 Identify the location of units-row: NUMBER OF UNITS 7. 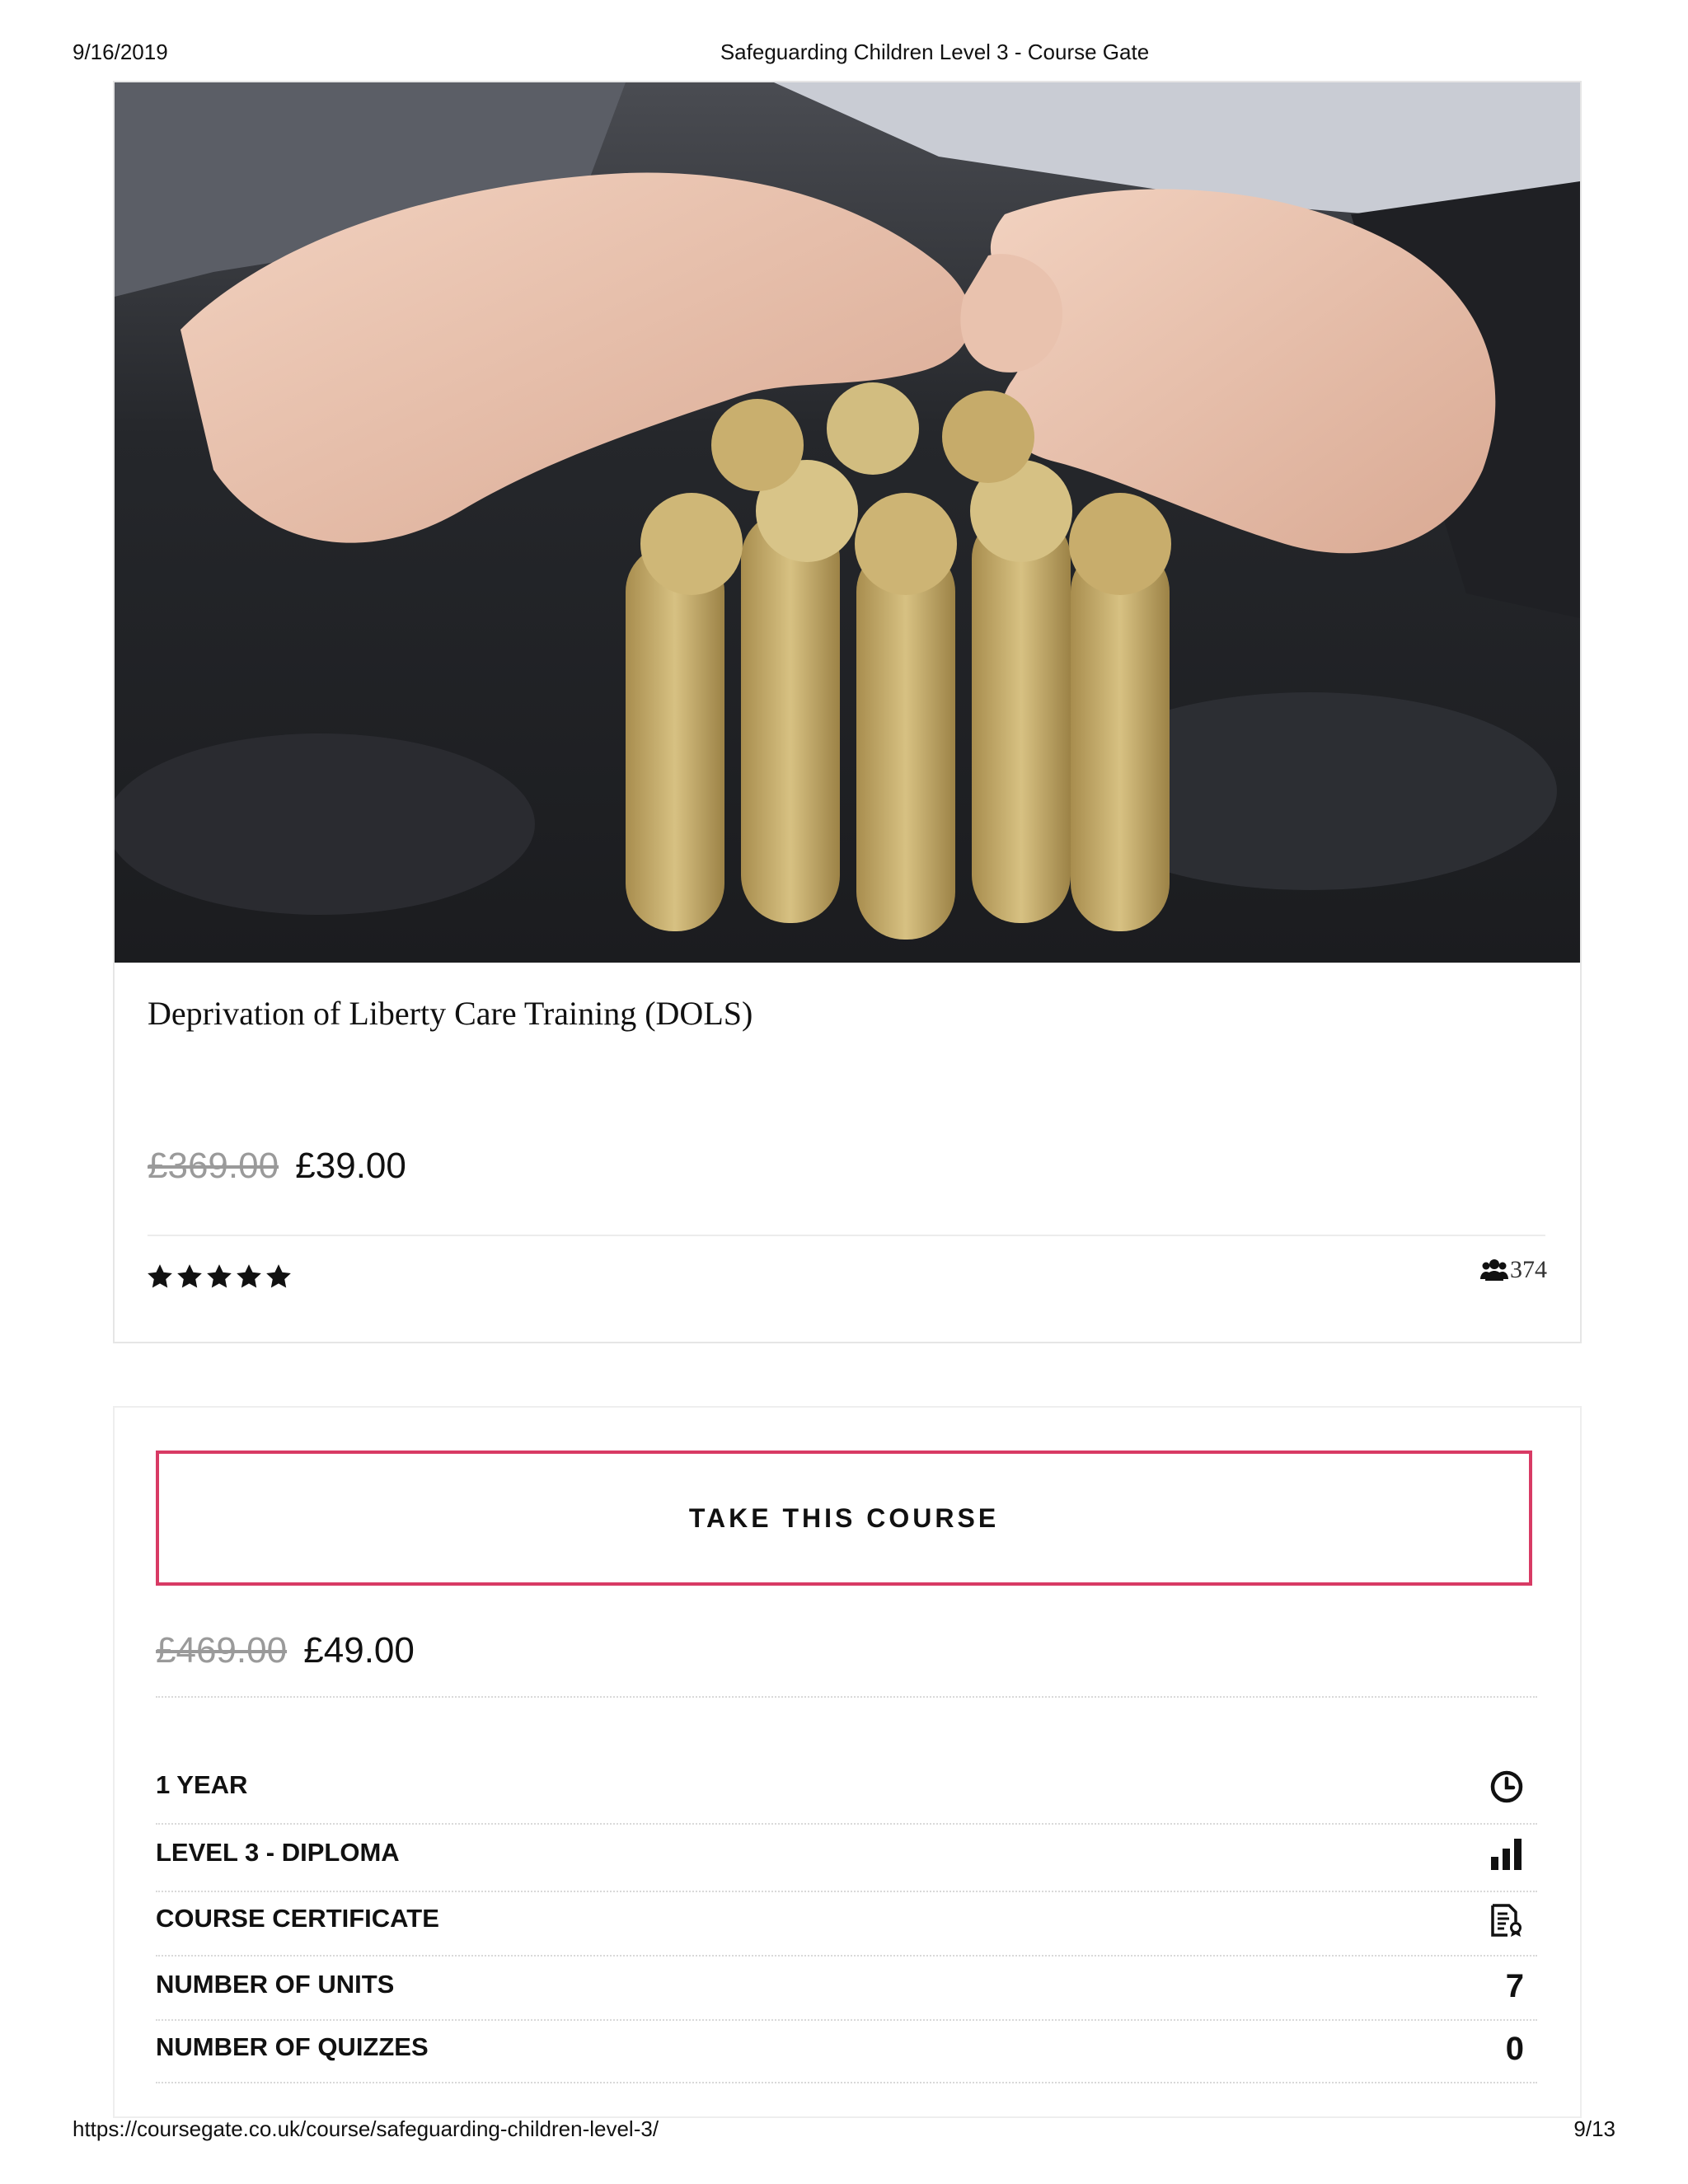
(840, 1986).